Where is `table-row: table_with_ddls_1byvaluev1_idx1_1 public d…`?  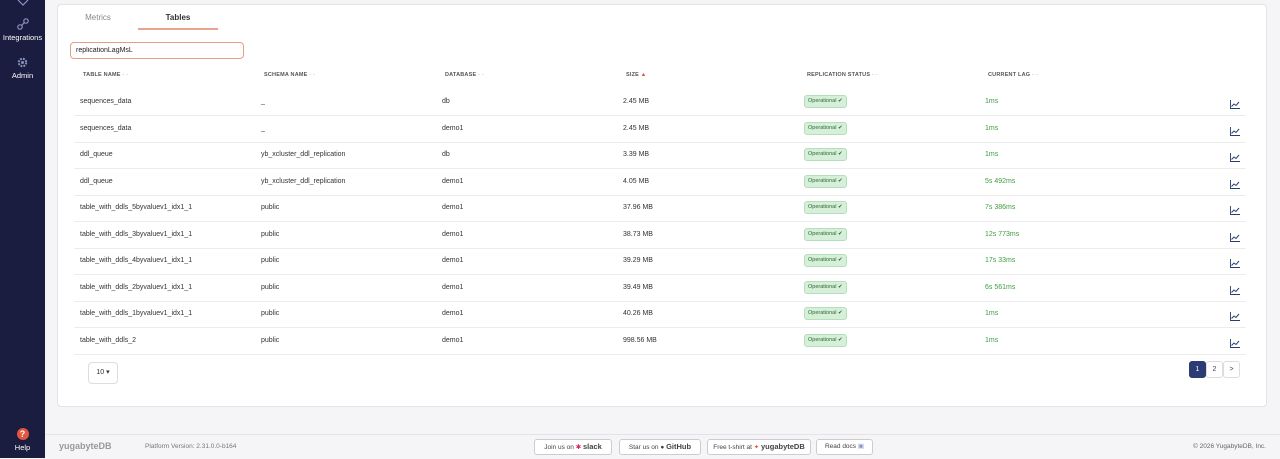 table-row: table_with_ddls_1byvaluev1_idx1_1 public d… is located at coordinates (660, 314).